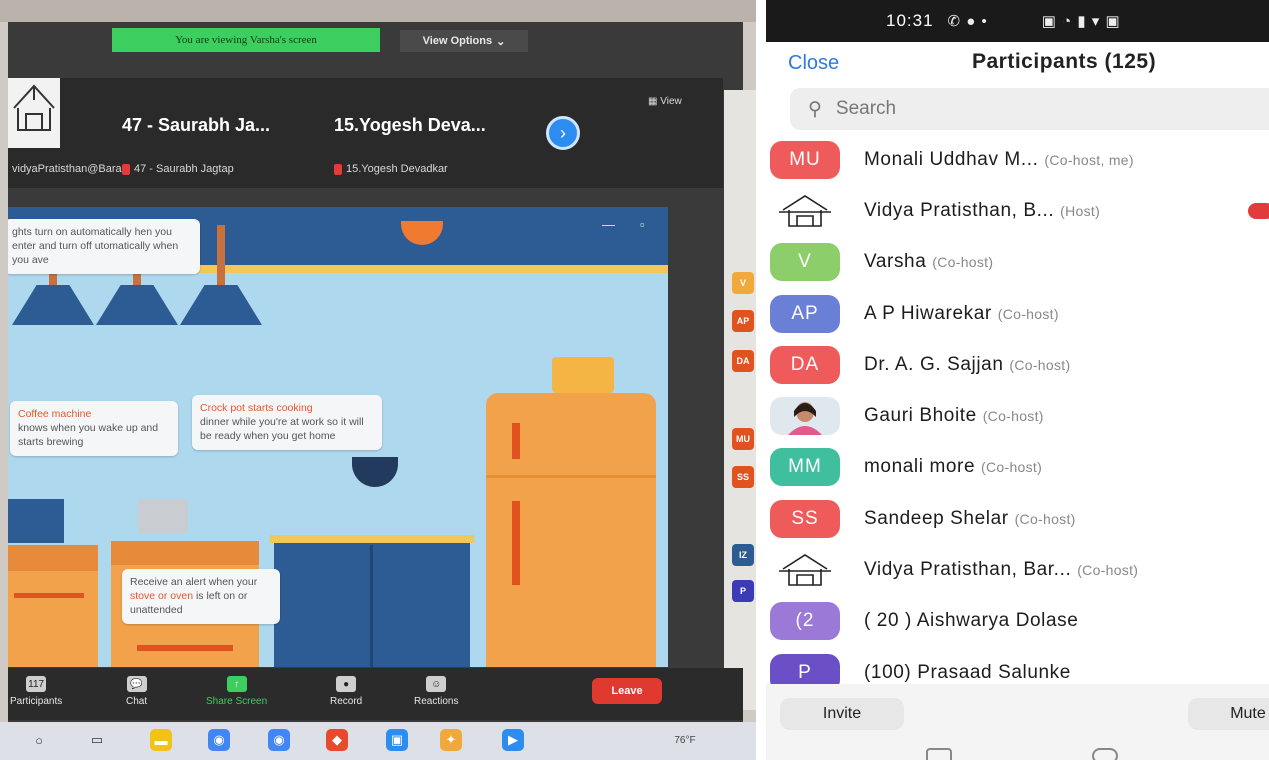  What do you see at coordinates (805, 621) in the screenshot?
I see `avatar: (2` at bounding box center [805, 621].